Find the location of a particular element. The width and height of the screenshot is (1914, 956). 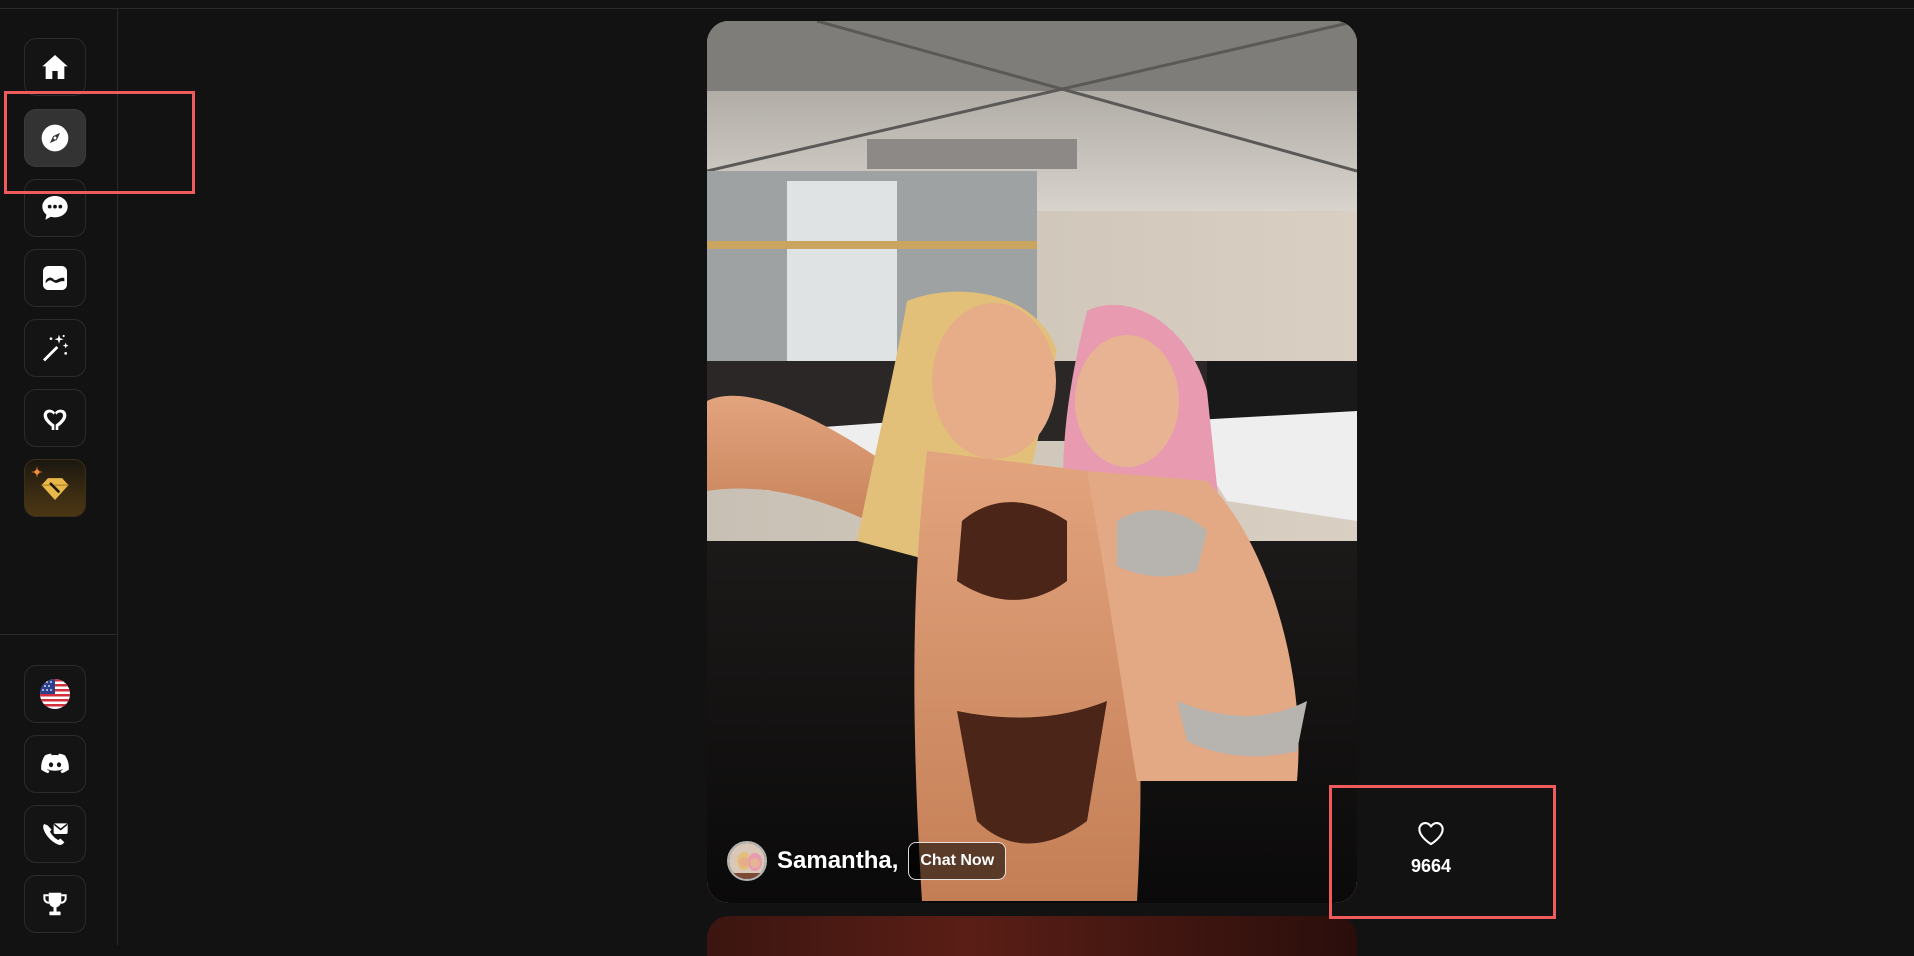

sidebar-item-premium is located at coordinates (55, 488).